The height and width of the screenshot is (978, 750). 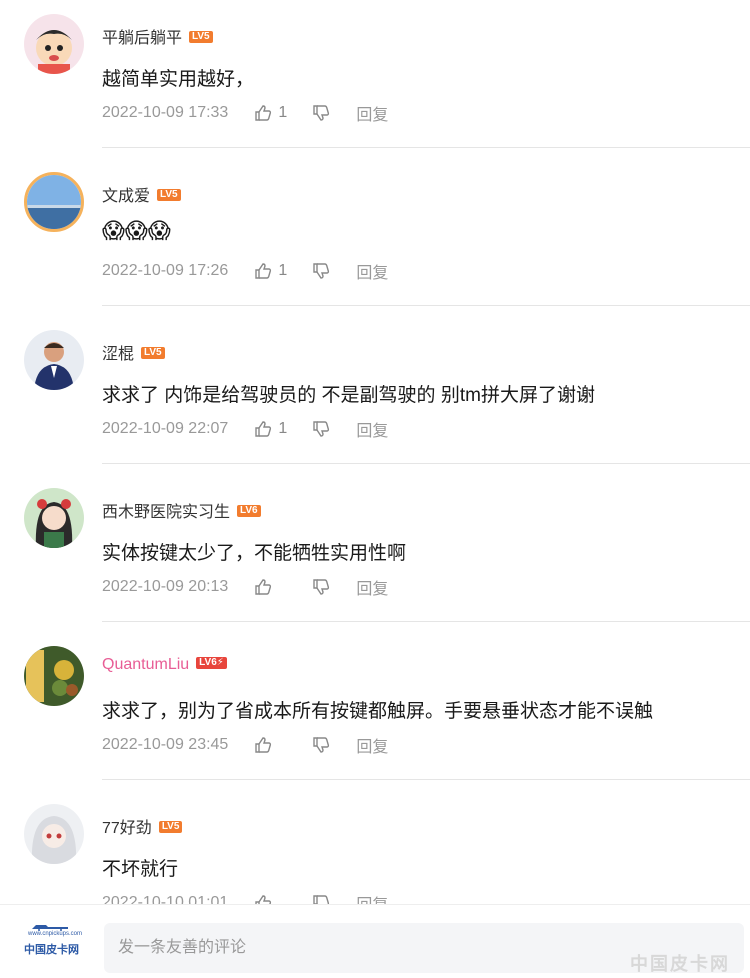 I want to click on comment-text: 😱😱😱, so click(x=136, y=230).